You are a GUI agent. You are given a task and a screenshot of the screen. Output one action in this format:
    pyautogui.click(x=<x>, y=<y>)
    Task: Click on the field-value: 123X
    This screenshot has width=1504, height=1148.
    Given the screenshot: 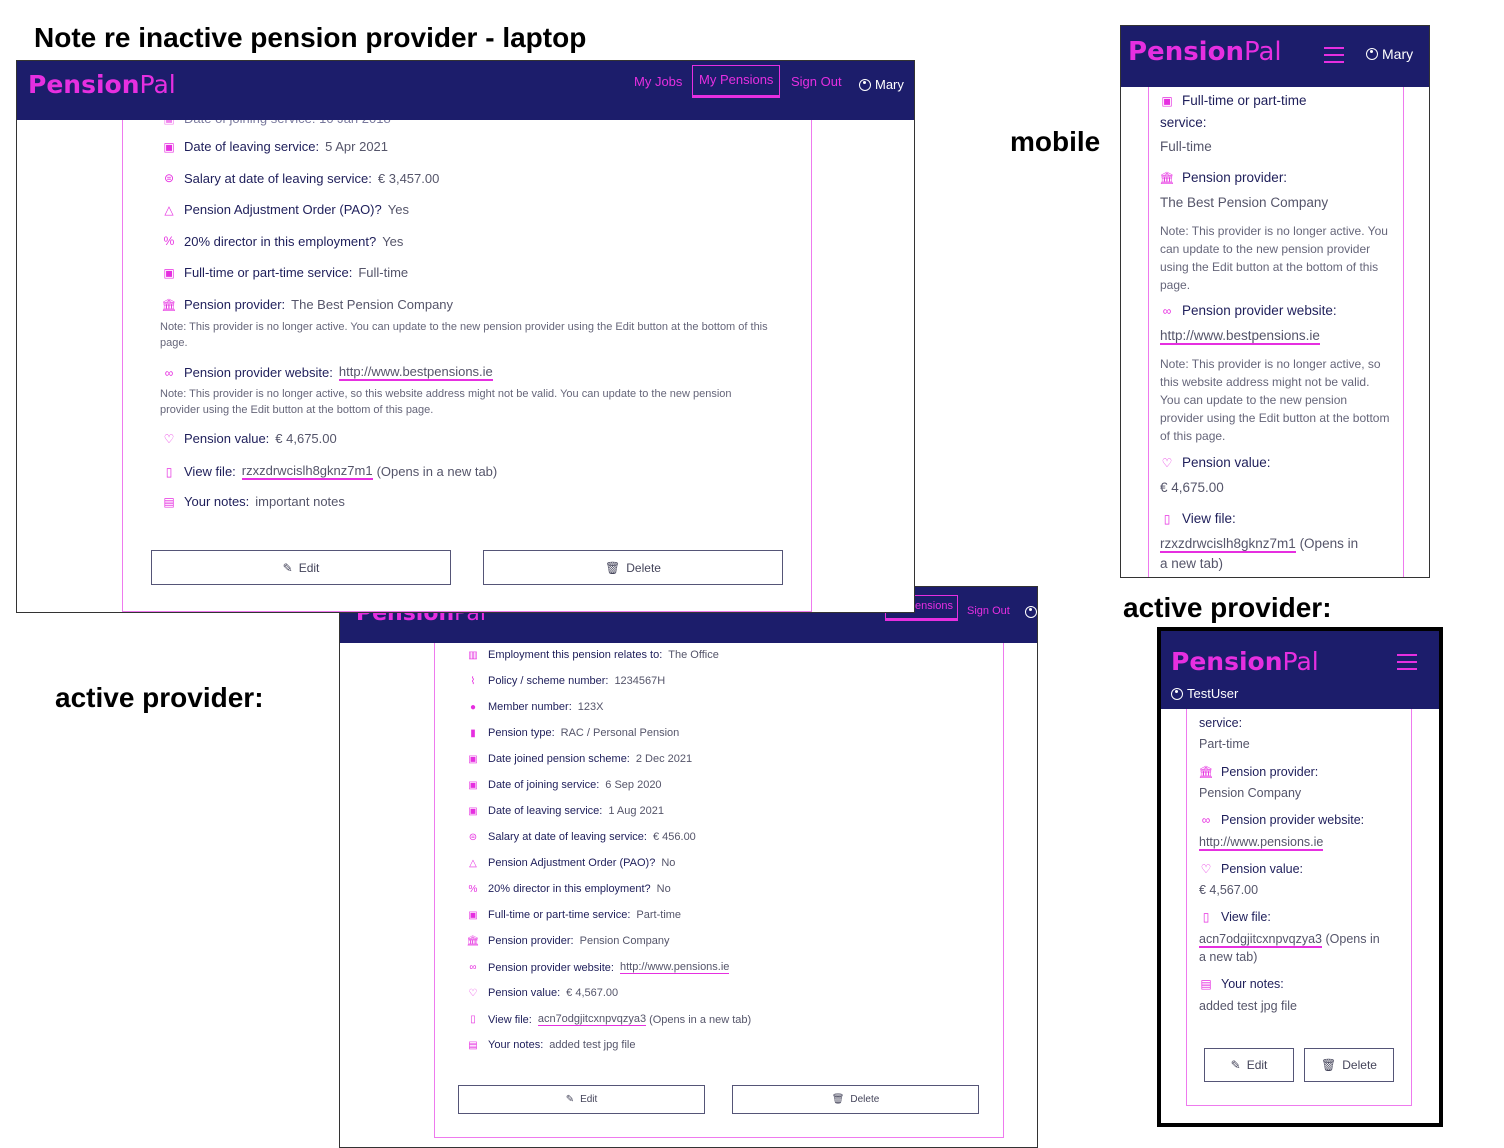 What is the action you would take?
    pyautogui.click(x=590, y=707)
    